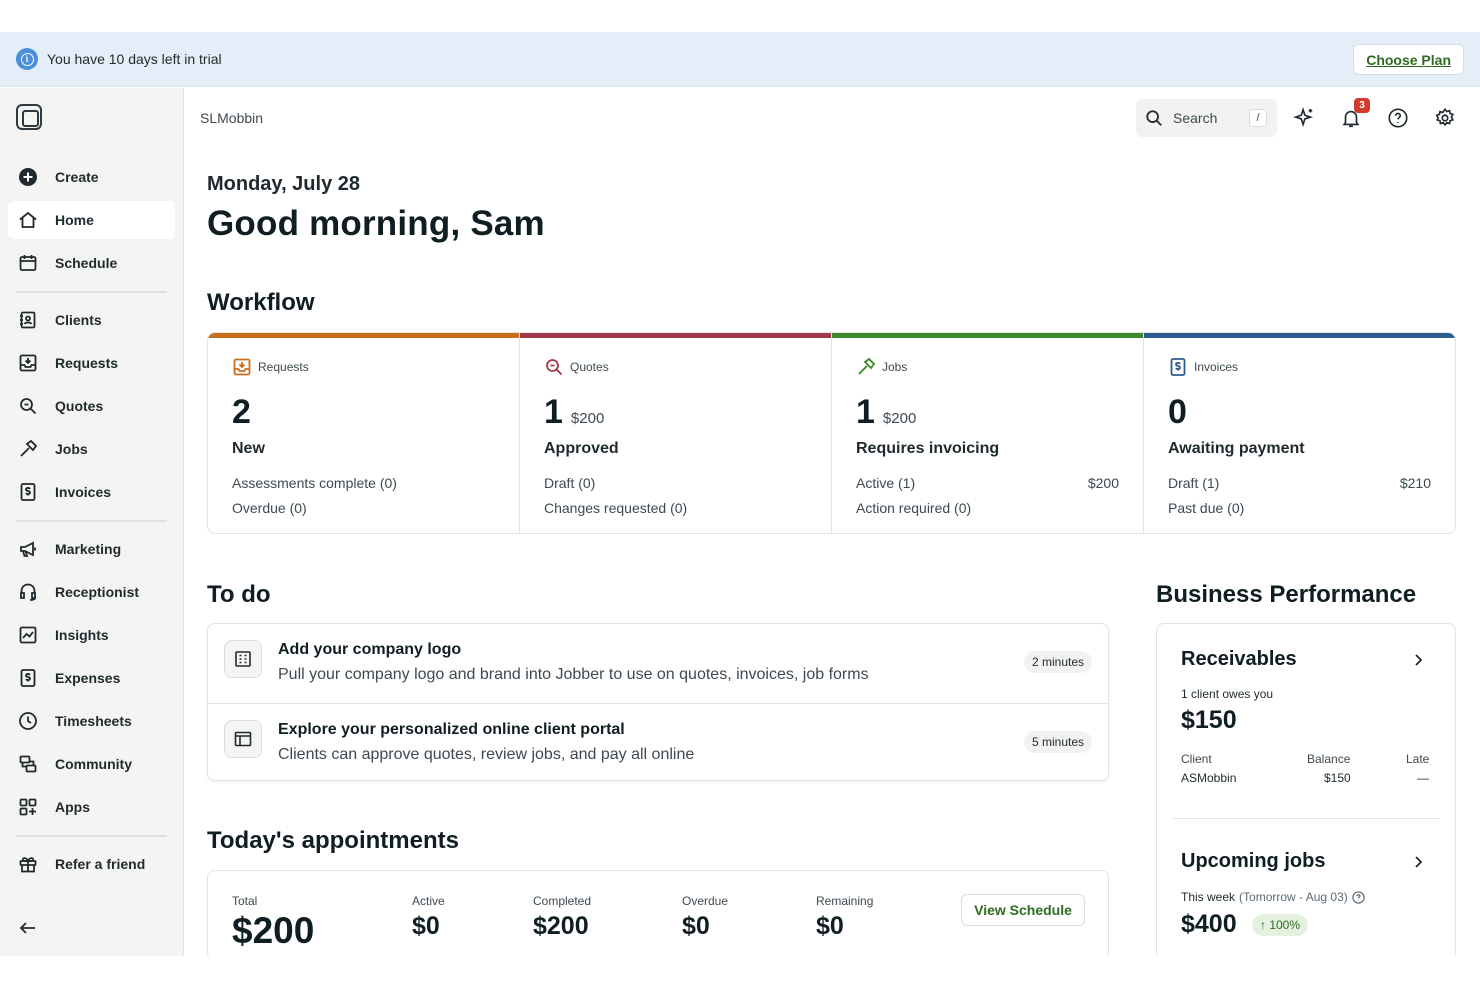 This screenshot has width=1480, height=987. Describe the element at coordinates (1286, 594) in the screenshot. I see `performance-heading: Business Performance` at that location.